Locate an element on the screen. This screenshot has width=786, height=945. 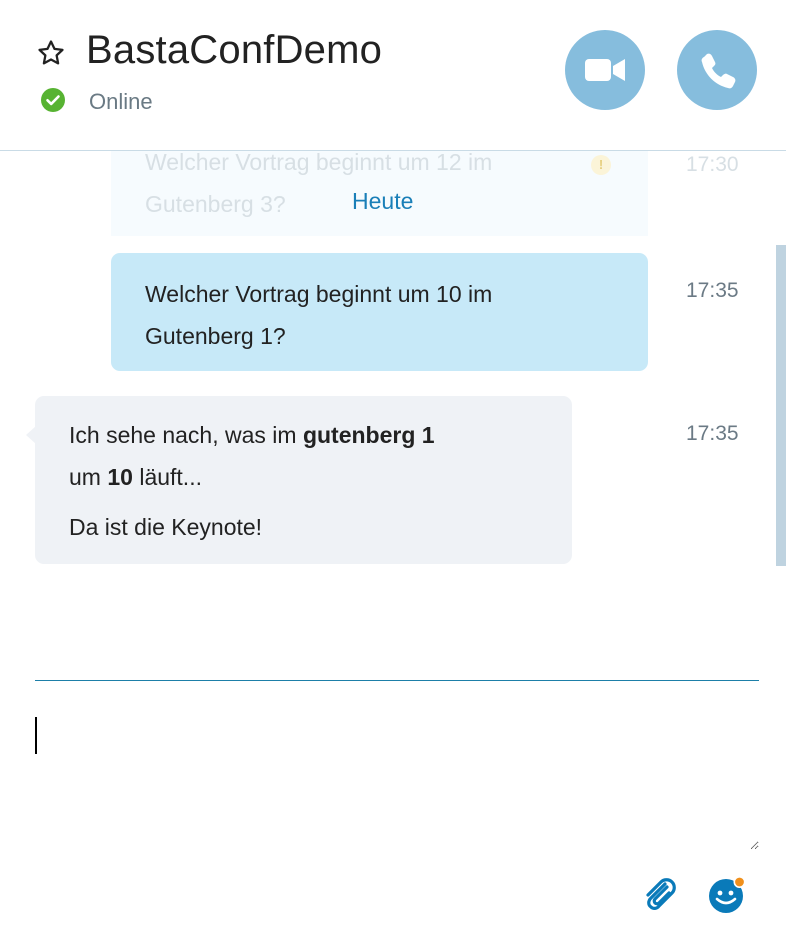
faded-message-time: 17:30 is located at coordinates (712, 164).